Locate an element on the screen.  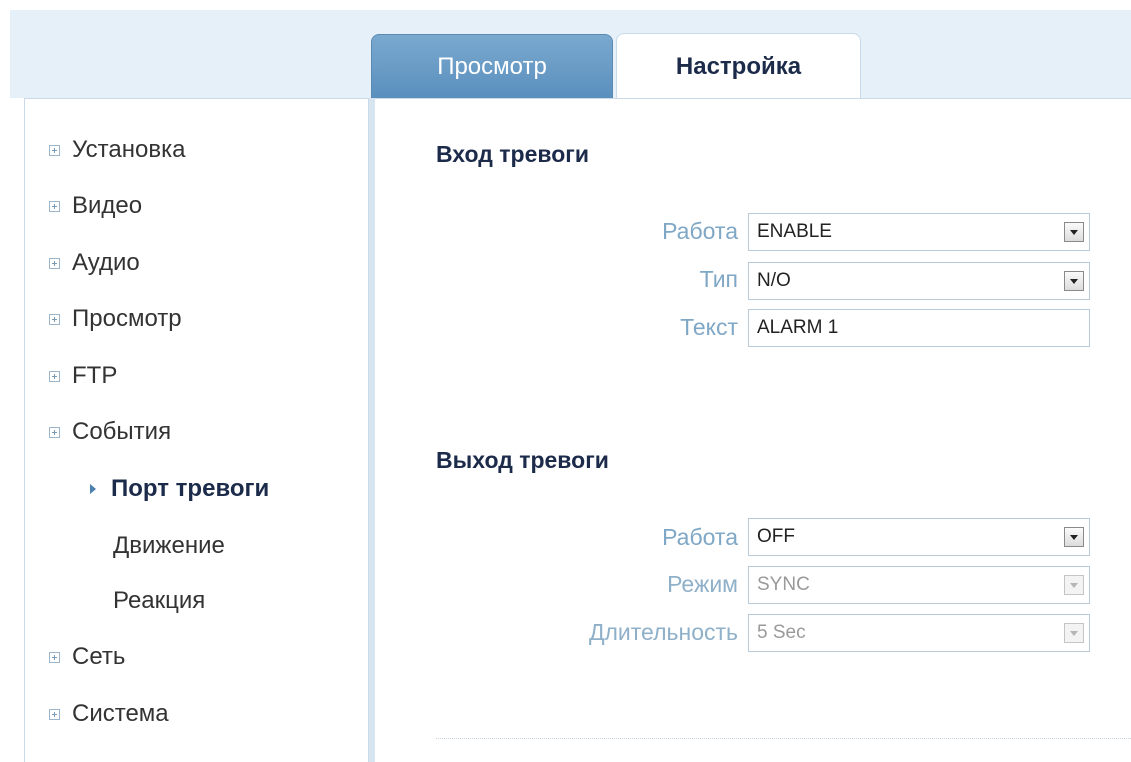
sidebar-item-label: FTP is located at coordinates (95, 375).